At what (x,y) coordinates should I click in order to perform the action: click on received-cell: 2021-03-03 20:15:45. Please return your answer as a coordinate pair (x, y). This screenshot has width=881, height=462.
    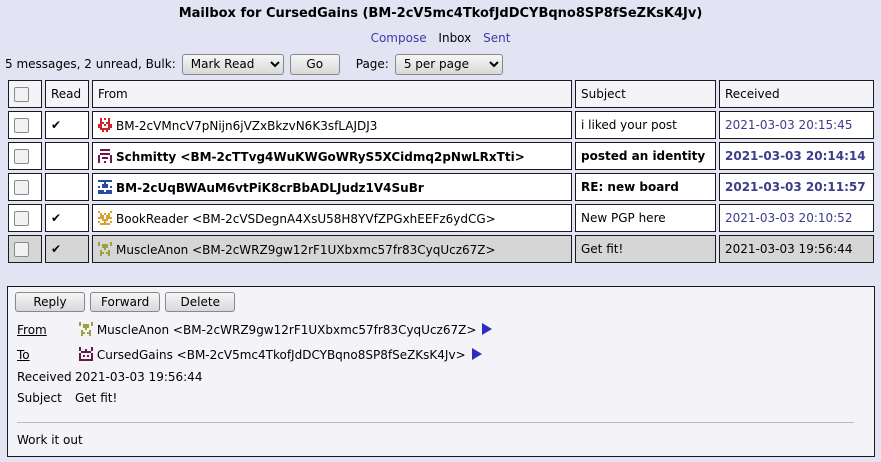
    Looking at the image, I should click on (796, 125).